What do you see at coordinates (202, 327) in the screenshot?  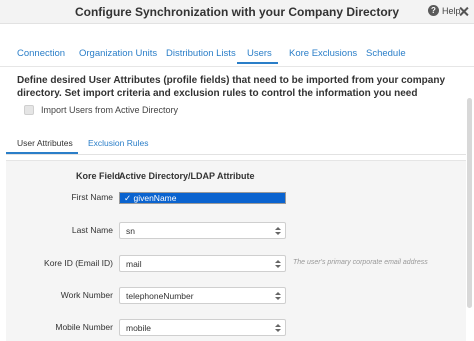 I see `mobile-number-select: mobile` at bounding box center [202, 327].